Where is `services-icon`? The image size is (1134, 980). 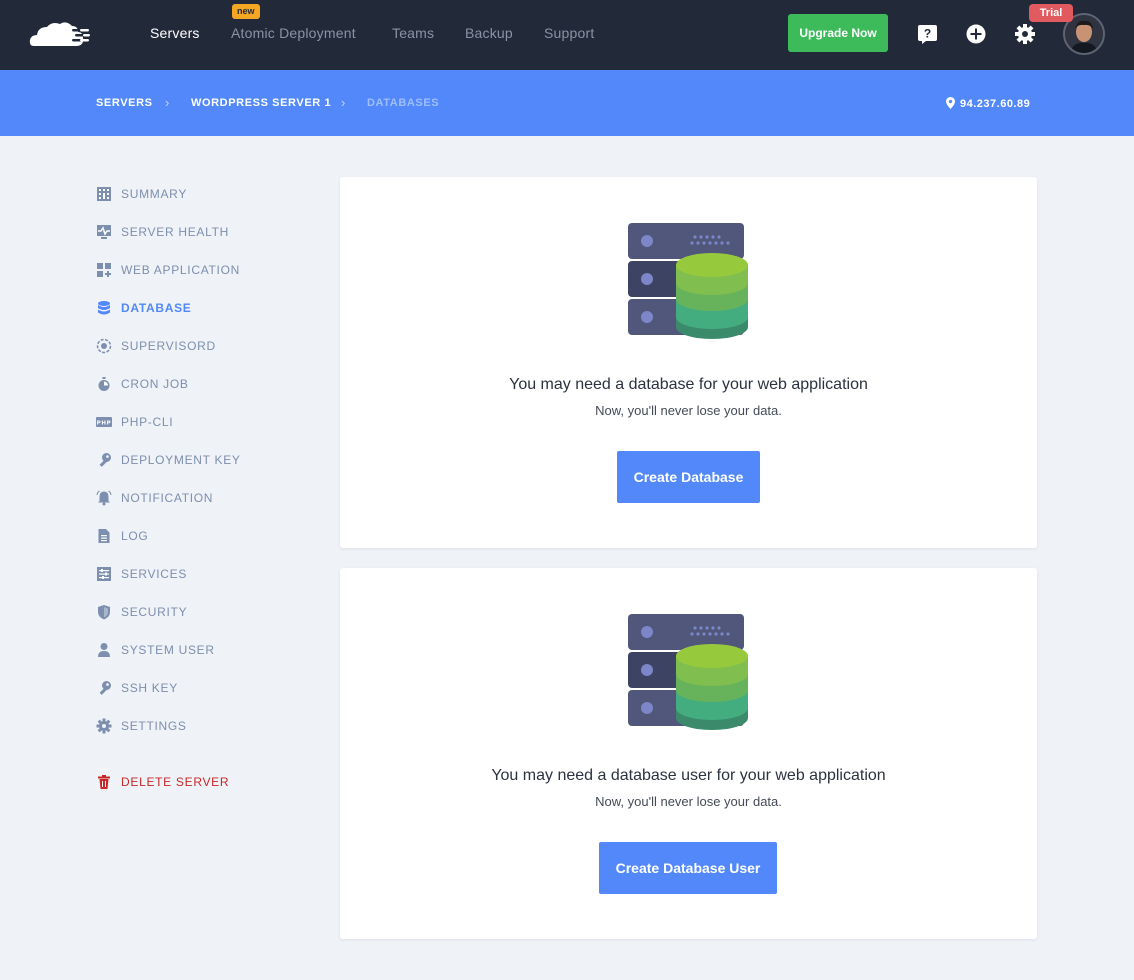 services-icon is located at coordinates (104, 574).